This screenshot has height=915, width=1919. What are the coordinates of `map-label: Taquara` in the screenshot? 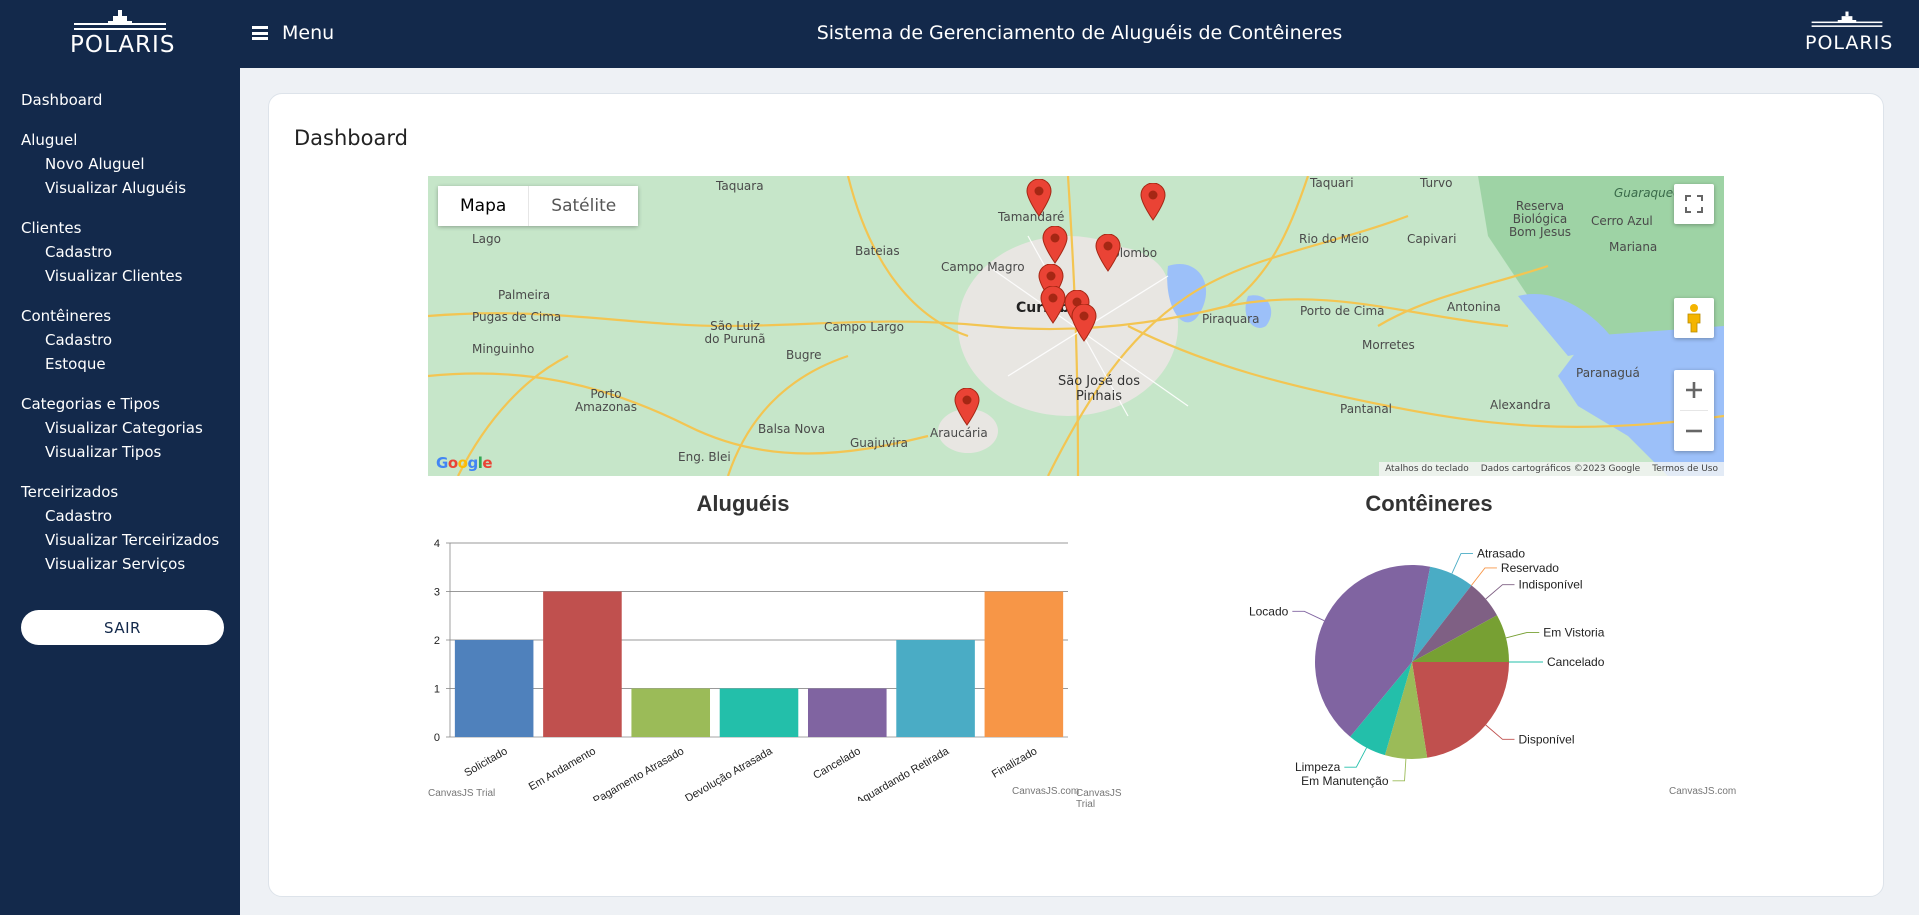 It's located at (740, 186).